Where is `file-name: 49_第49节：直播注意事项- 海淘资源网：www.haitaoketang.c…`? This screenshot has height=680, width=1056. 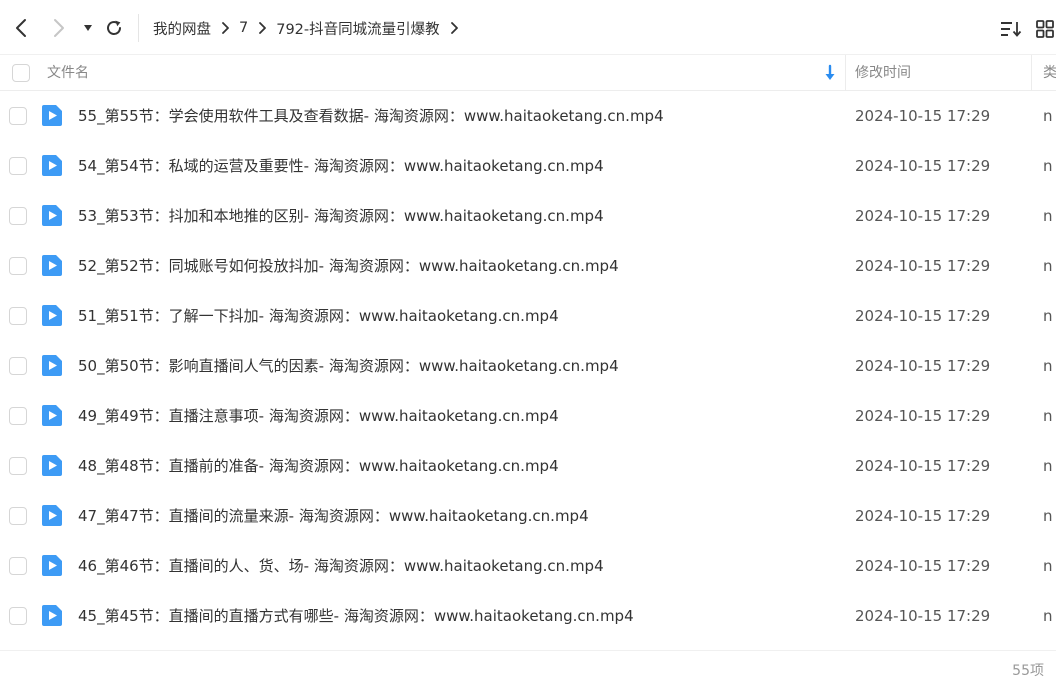
file-name: 49_第49节：直播注意事项- 海淘资源网：www.haitaoketang.c… is located at coordinates (318, 416).